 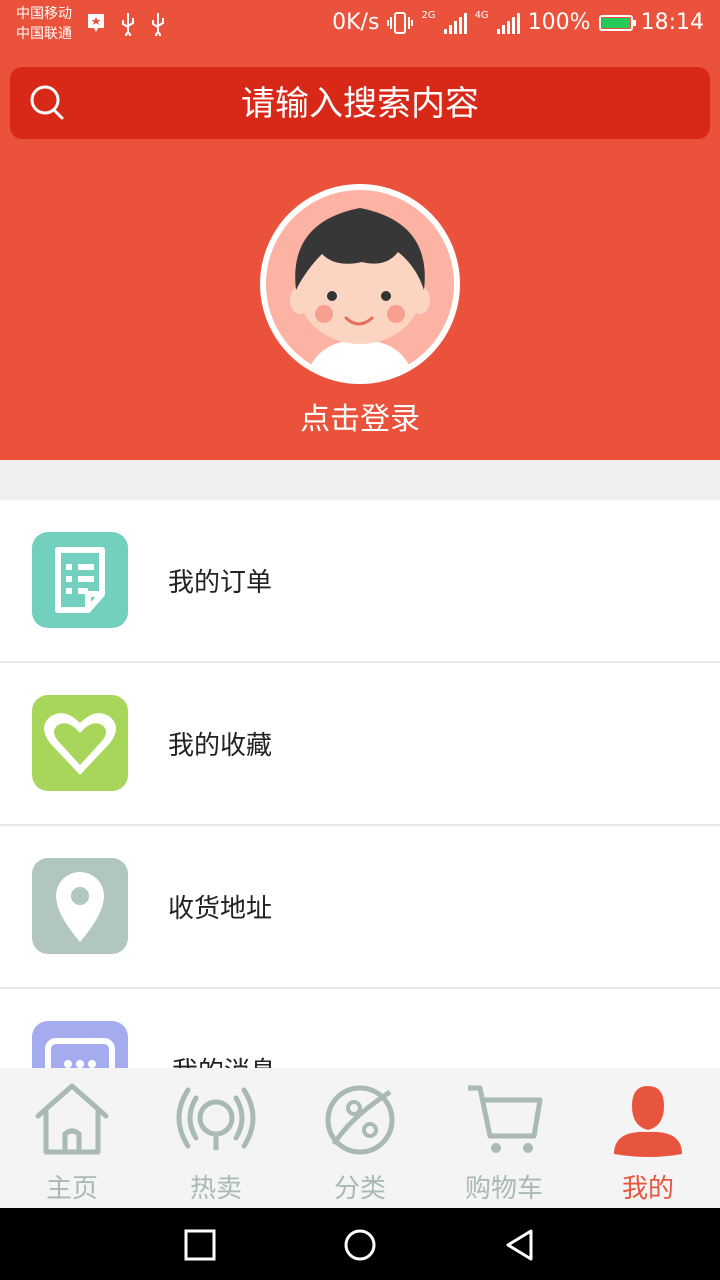 I want to click on cart-icon, so click(x=505, y=1119).